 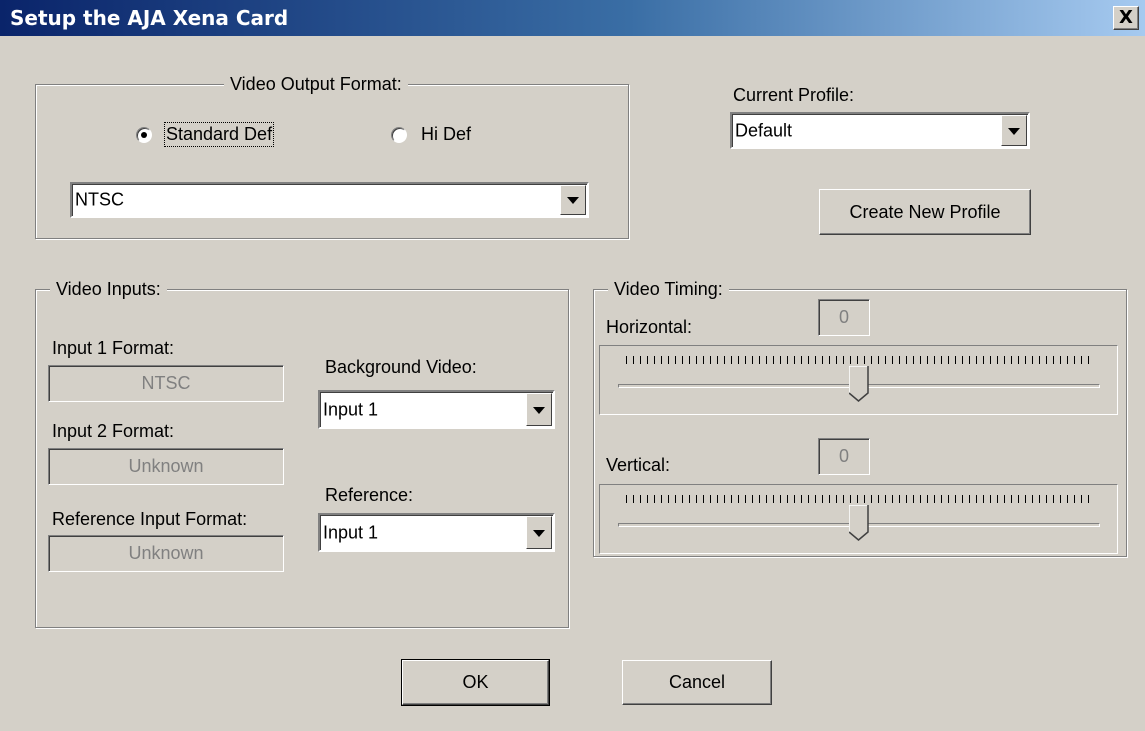 I want to click on title-bar: Setup the AJA Xena Card X, so click(x=572, y=18).